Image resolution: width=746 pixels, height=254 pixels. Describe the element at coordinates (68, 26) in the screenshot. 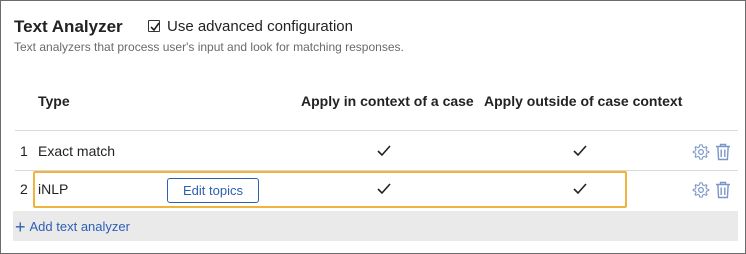

I see `panel-title: Text Analyzer` at that location.